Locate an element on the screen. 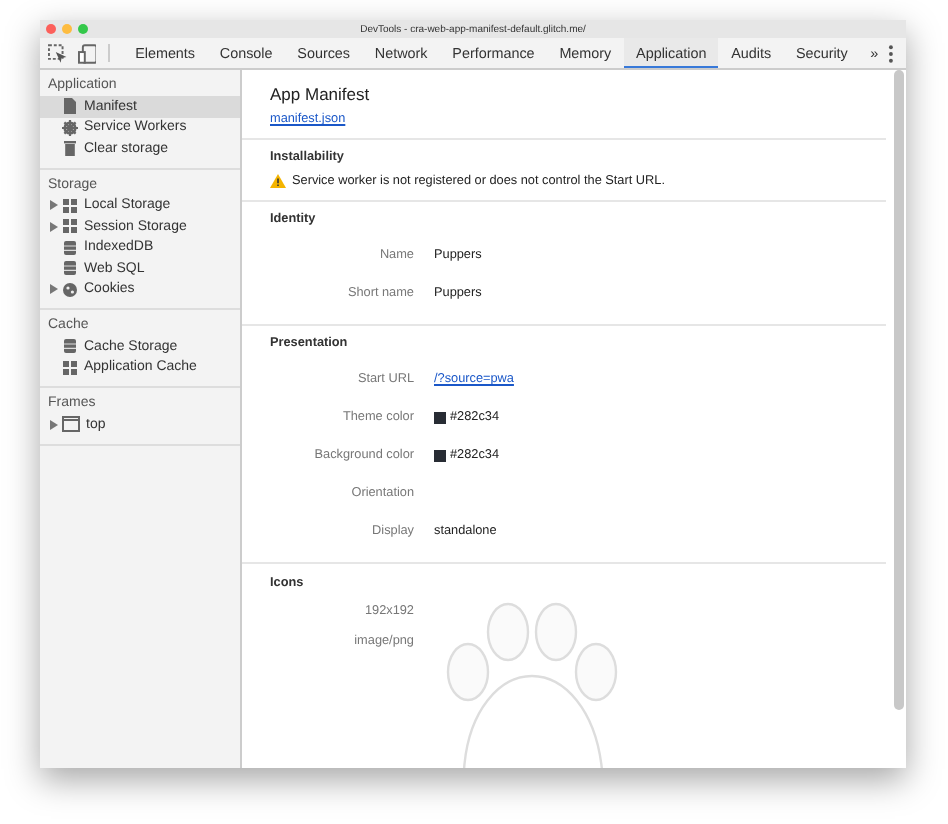 This screenshot has width=948, height=824. gear-icon is located at coordinates (70, 127).